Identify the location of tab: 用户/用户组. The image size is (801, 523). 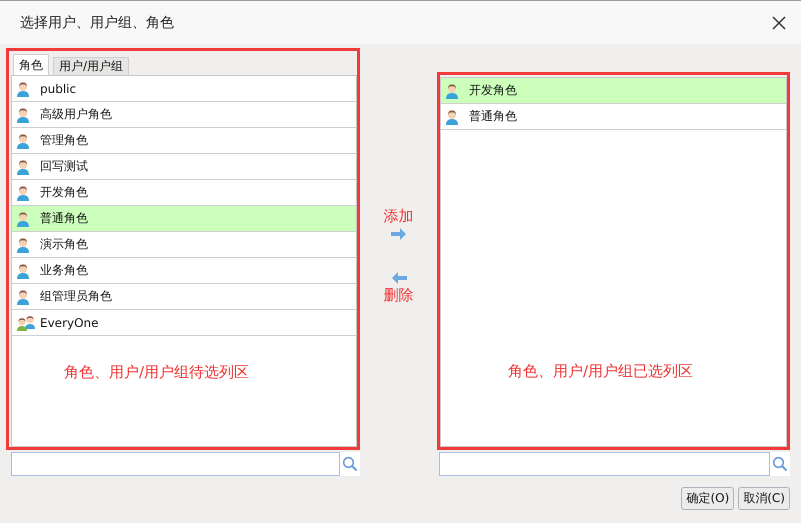
(91, 66).